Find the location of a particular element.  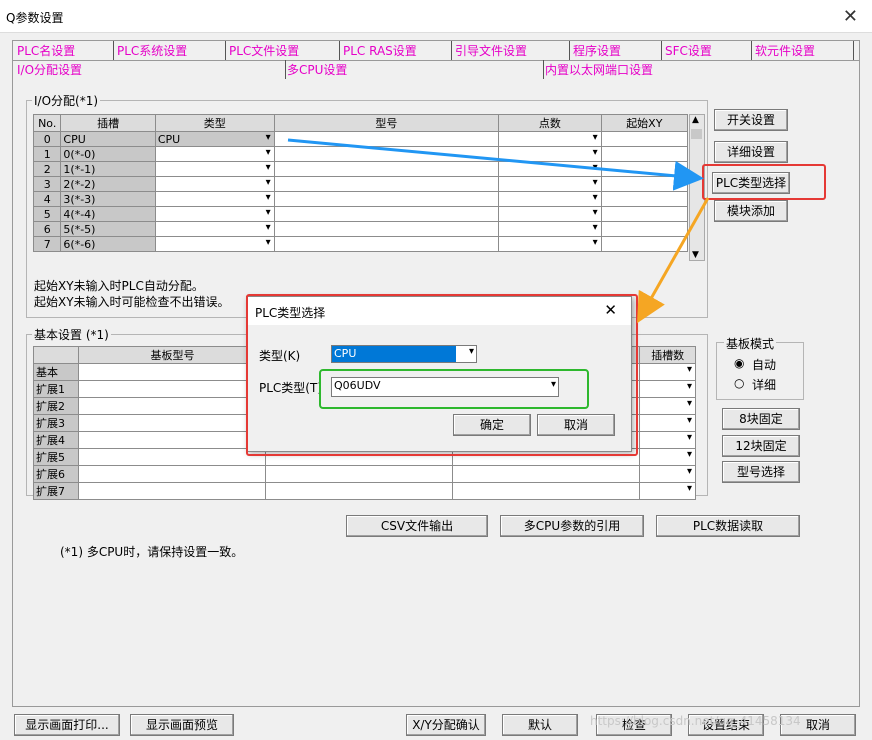

tab-device: 软元件设置 is located at coordinates (785, 50).